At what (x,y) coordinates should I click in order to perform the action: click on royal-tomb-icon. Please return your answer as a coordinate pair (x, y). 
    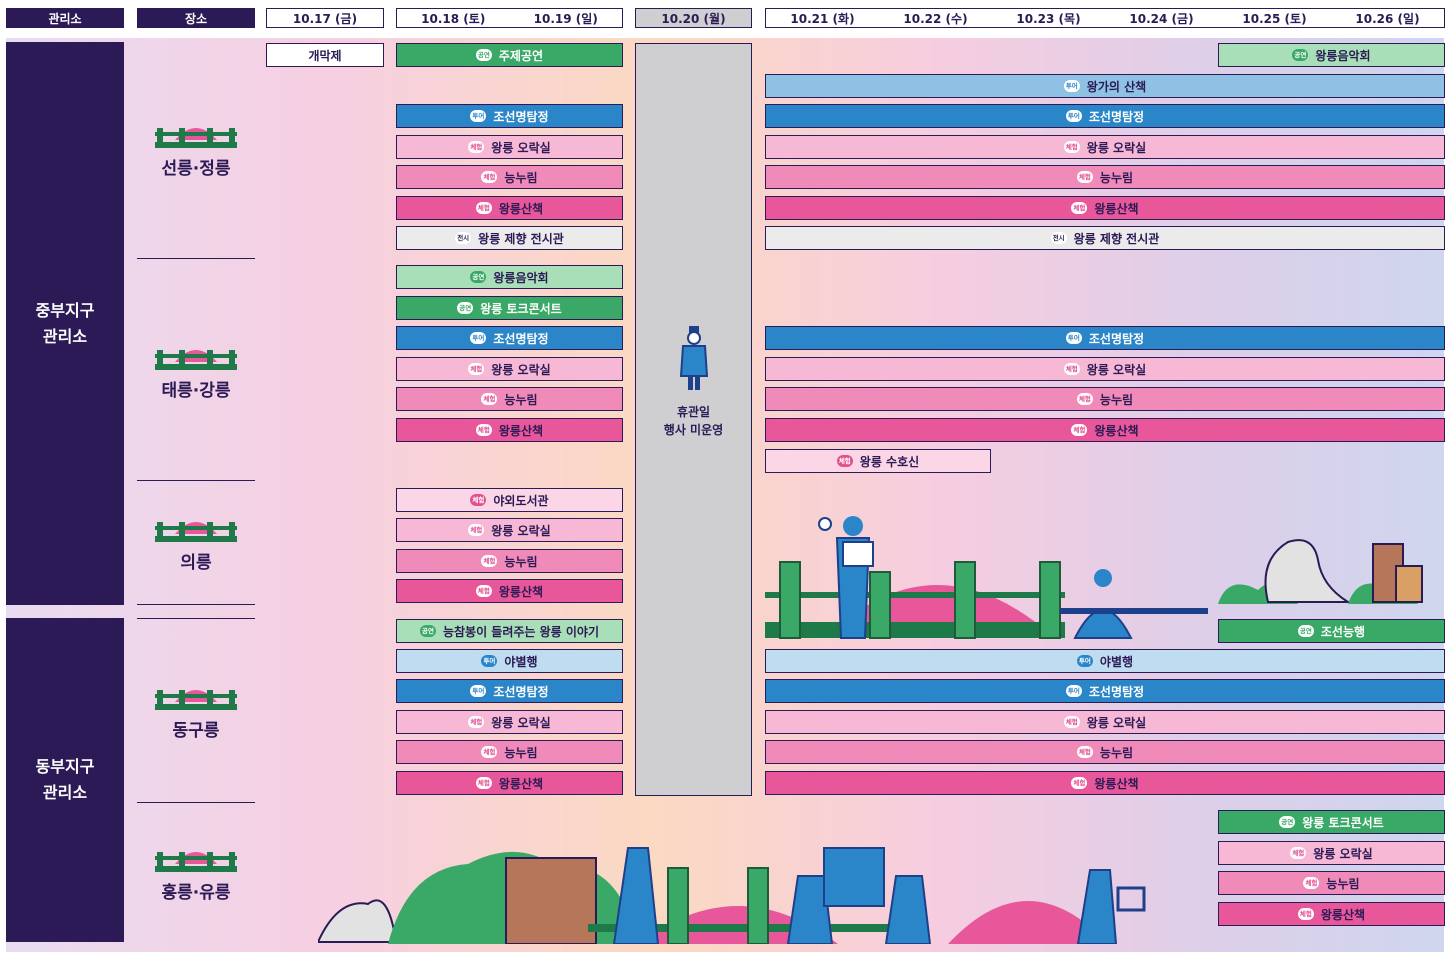
    Looking at the image, I should click on (196, 532).